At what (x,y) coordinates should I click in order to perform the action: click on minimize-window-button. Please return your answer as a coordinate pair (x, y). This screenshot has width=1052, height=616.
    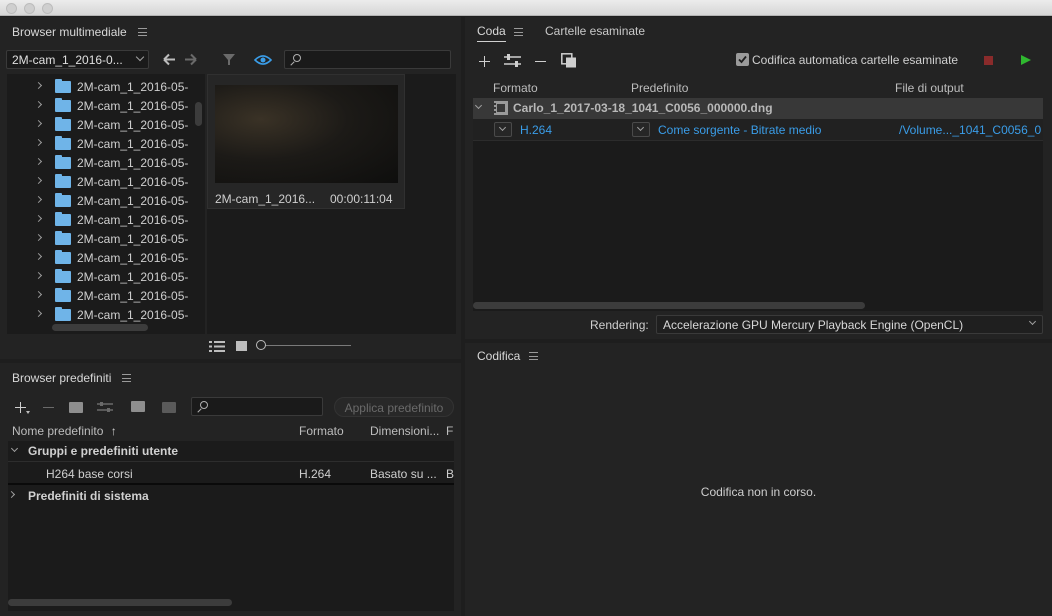
    Looking at the image, I should click on (29, 8).